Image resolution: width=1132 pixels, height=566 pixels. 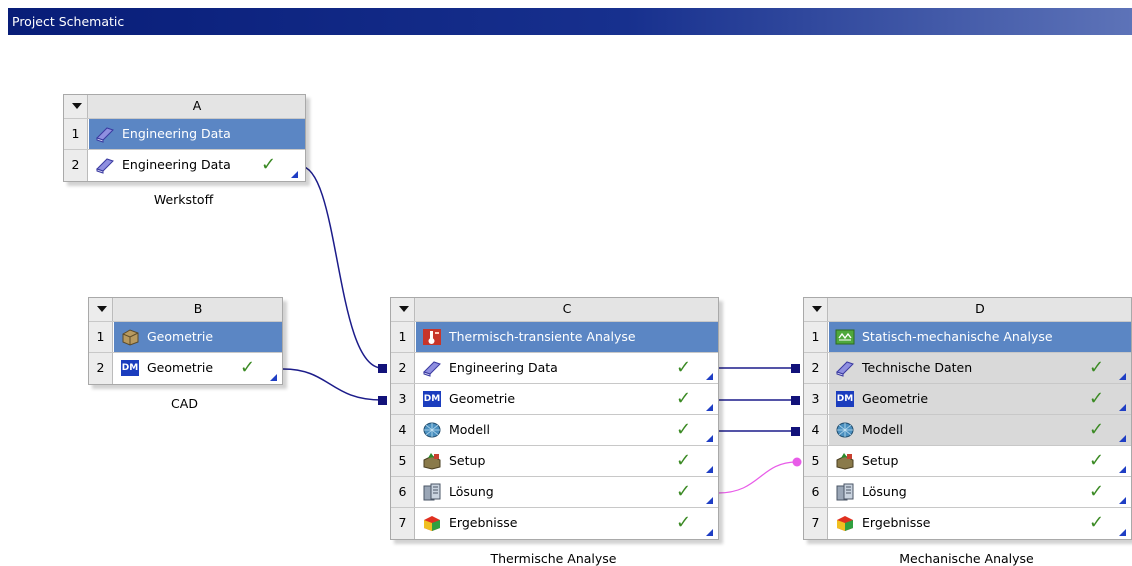 What do you see at coordinates (757, 477) in the screenshot?
I see `link-c6-to-d5` at bounding box center [757, 477].